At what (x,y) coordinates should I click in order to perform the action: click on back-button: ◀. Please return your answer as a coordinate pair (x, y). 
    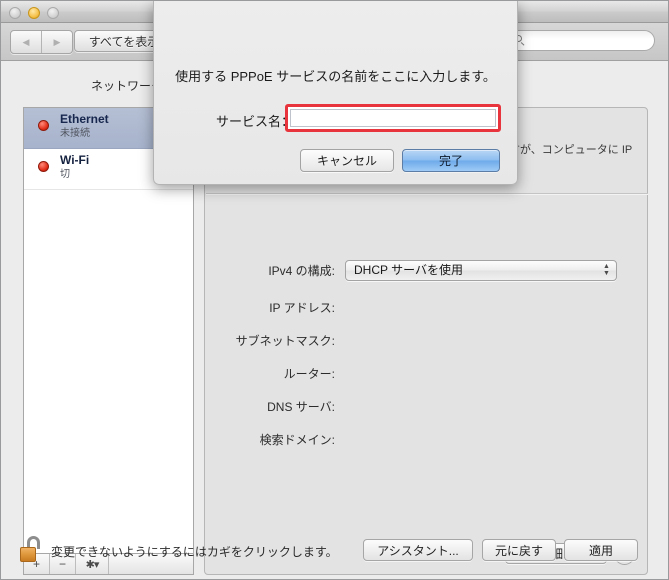
    Looking at the image, I should click on (26, 42).